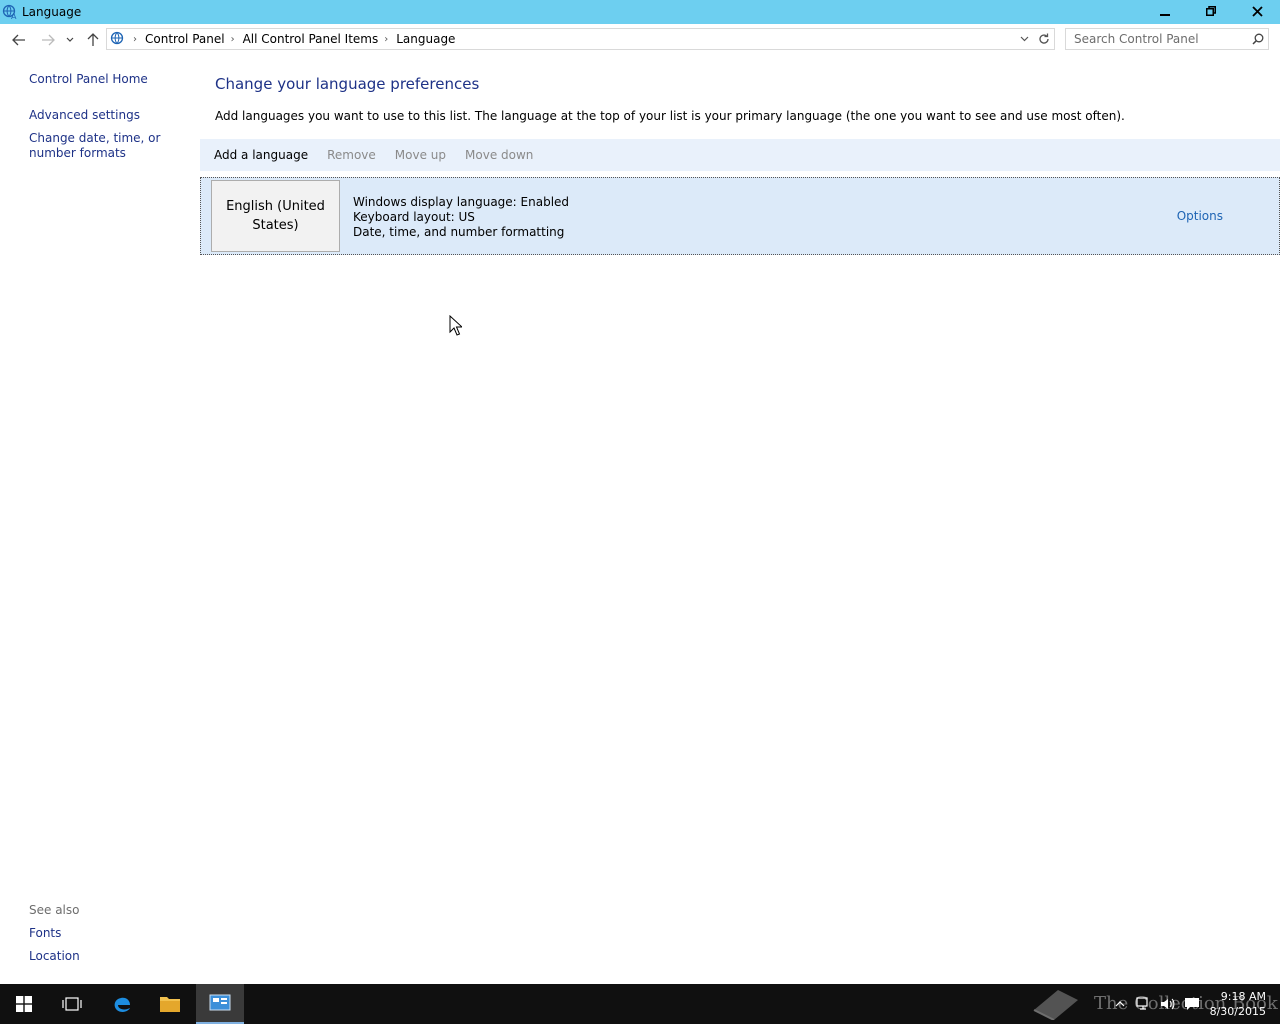 This screenshot has width=1280, height=1024. I want to click on search-icon, so click(1258, 39).